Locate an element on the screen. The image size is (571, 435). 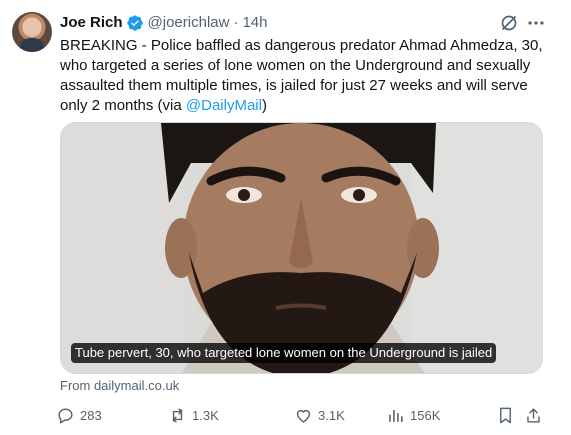
author-name: Joe Rich is located at coordinates (91, 23).